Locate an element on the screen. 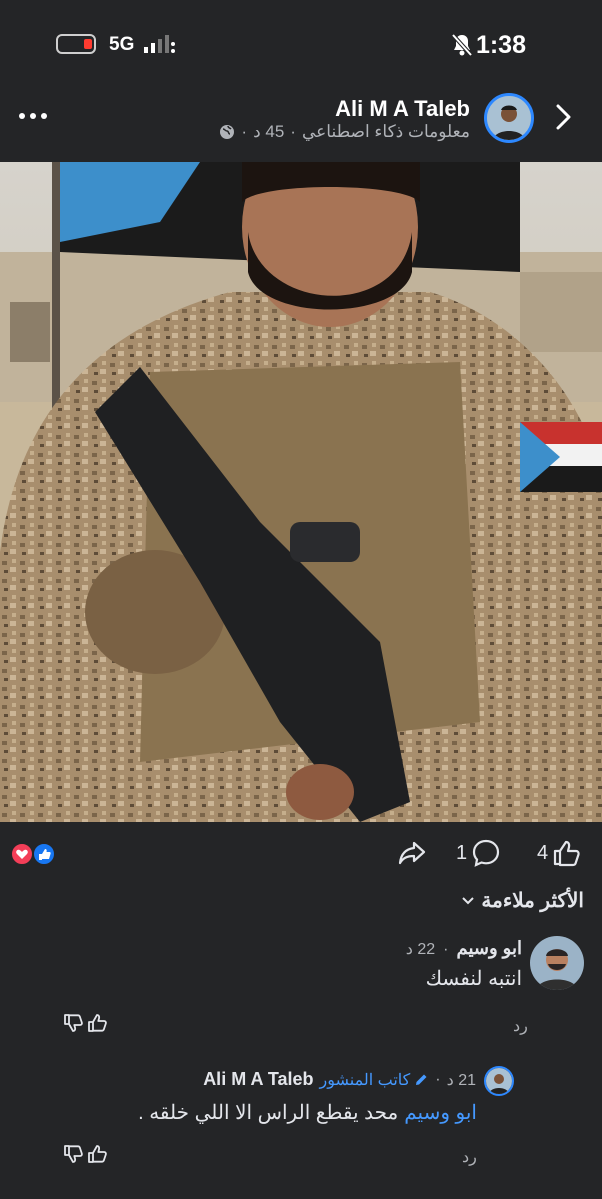  comment-icon is located at coordinates (486, 853).